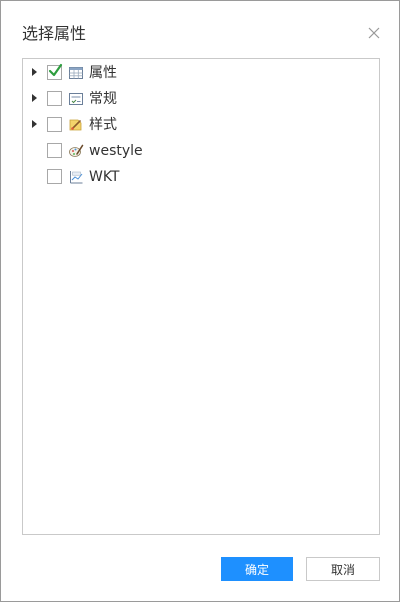  Describe the element at coordinates (76, 99) in the screenshot. I see `form-icon` at that location.